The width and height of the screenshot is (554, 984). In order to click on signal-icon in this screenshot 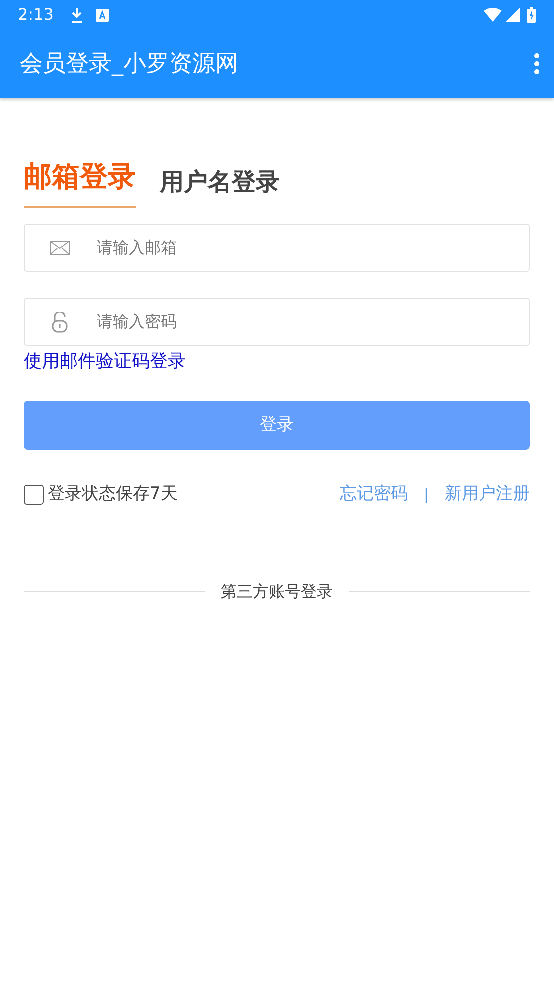, I will do `click(513, 15)`.